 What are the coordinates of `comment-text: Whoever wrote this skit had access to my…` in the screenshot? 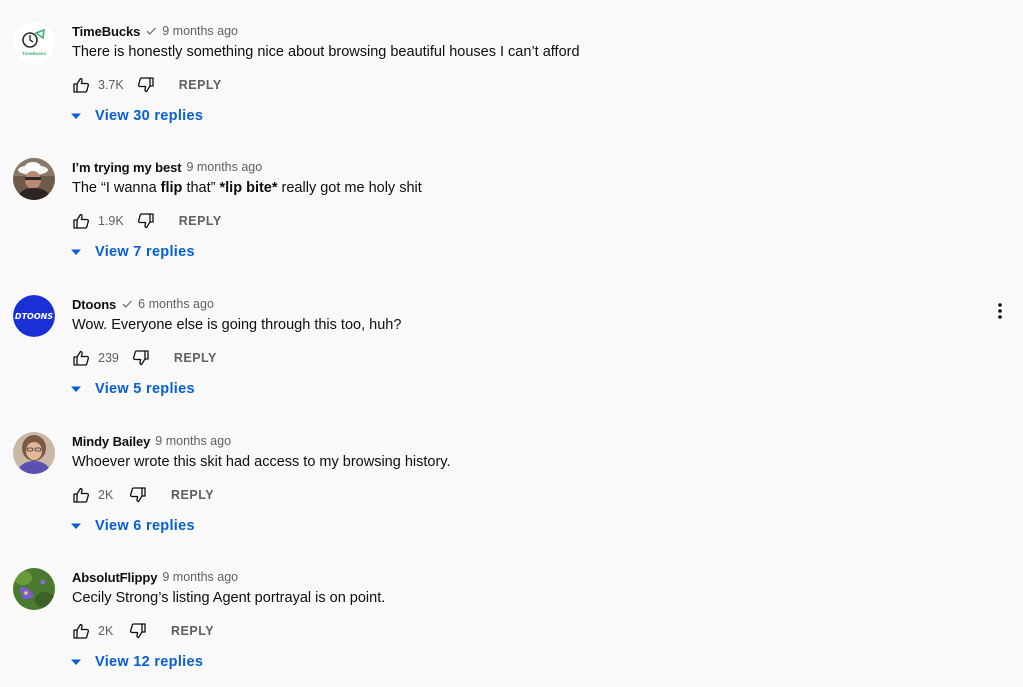 It's located at (261, 462).